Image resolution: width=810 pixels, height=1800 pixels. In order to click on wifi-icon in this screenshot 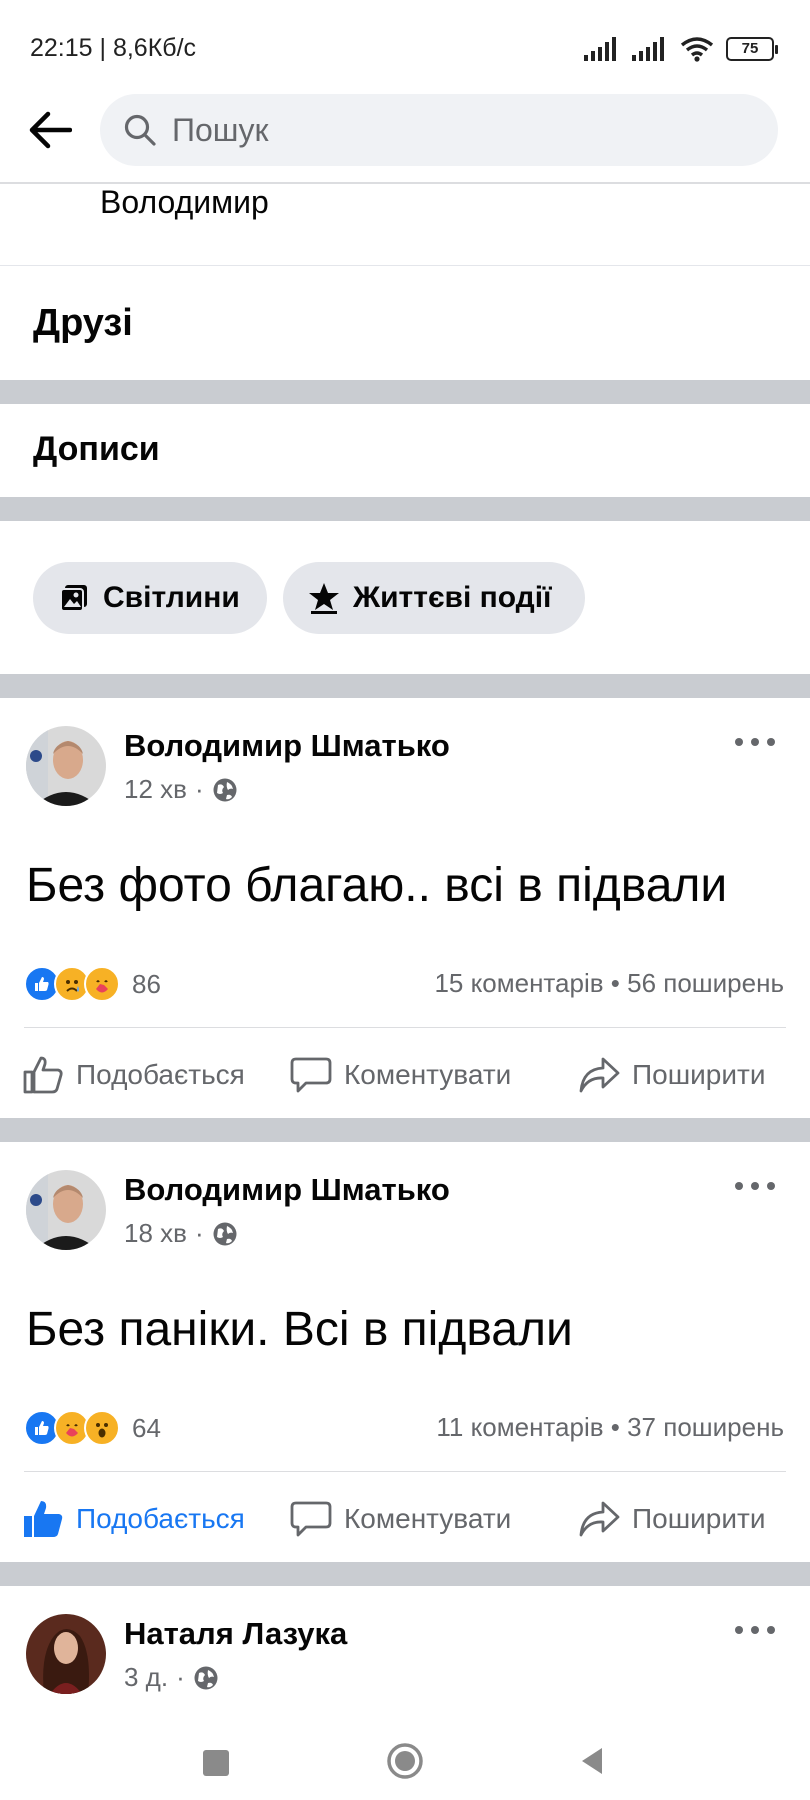, I will do `click(697, 49)`.